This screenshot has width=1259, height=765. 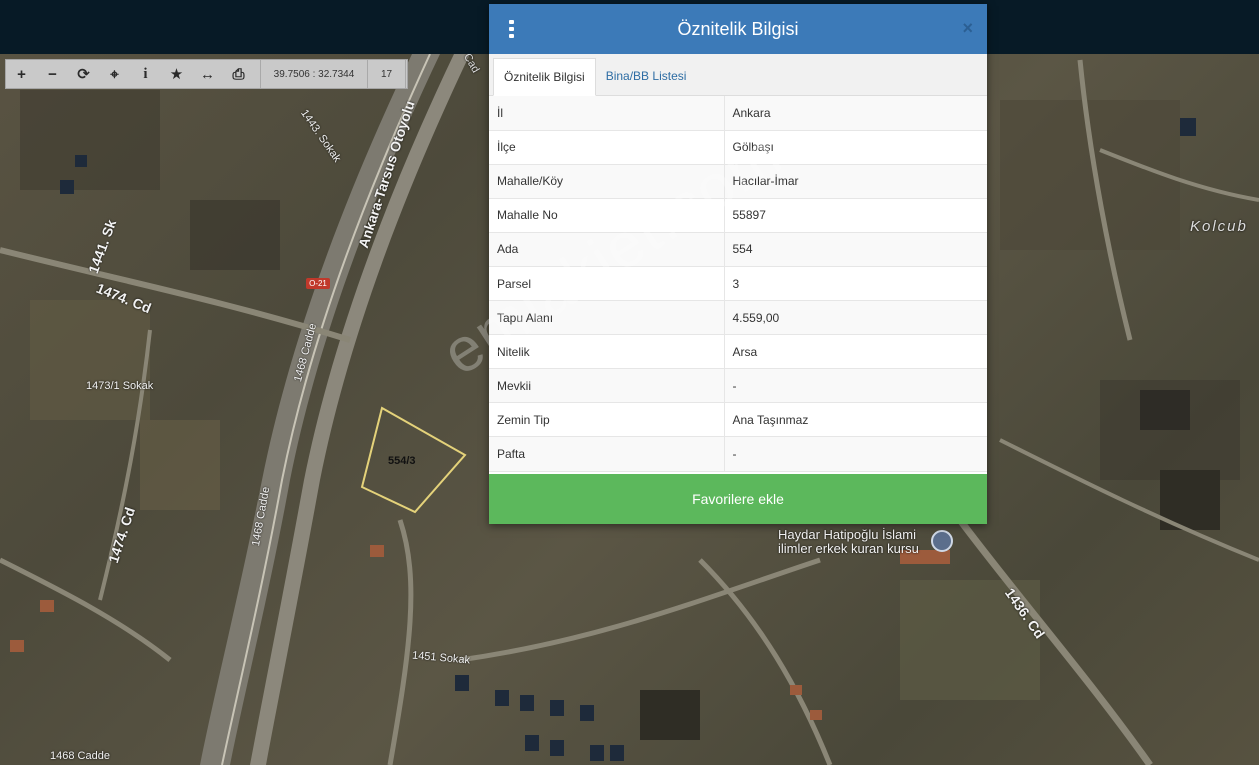 I want to click on add-to-favorites-button: Favorilere ekle, so click(x=738, y=499).